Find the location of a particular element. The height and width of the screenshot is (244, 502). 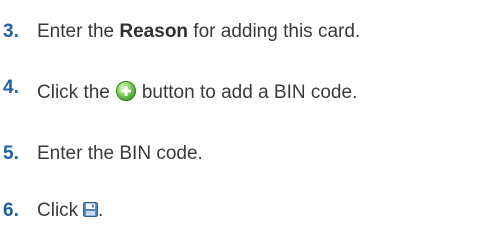

step-text-before: Enter the is located at coordinates (78, 31).